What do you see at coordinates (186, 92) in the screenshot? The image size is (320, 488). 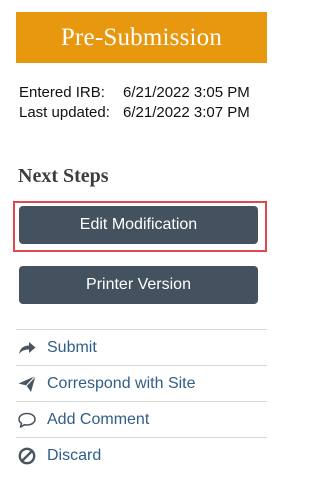 I see `entered-irb-value: 6/21/2022 3:05 PM` at bounding box center [186, 92].